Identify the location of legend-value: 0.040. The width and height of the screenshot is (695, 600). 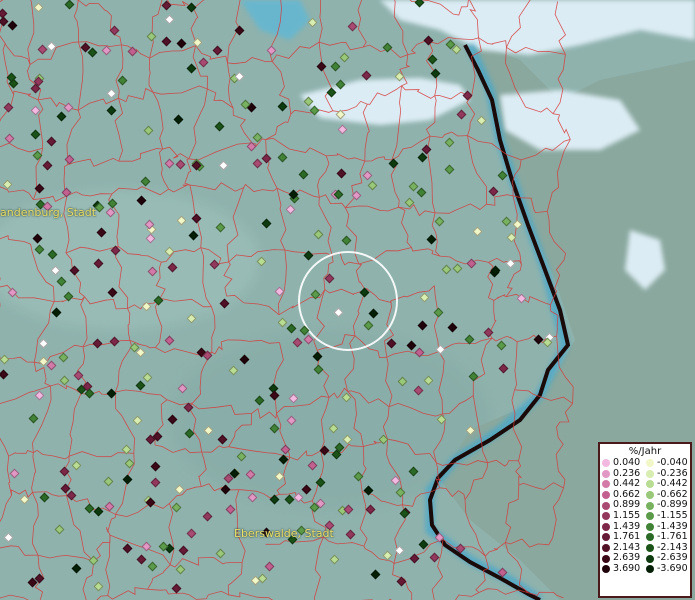
(627, 462).